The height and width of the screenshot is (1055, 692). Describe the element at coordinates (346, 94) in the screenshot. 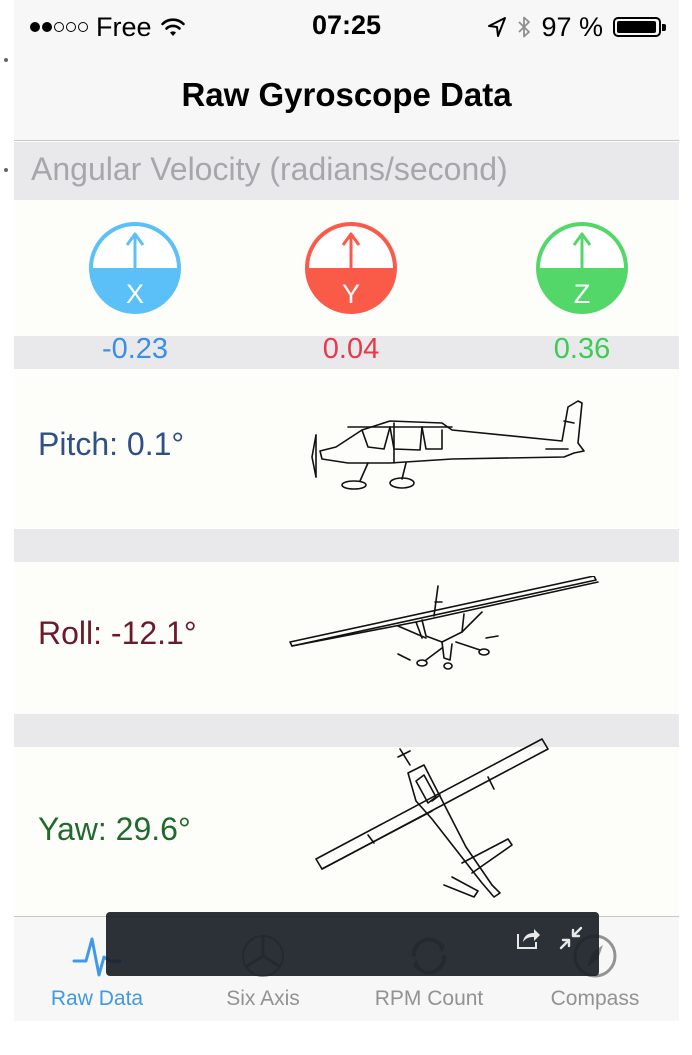

I see `page-title: Raw Gyroscope Data` at that location.